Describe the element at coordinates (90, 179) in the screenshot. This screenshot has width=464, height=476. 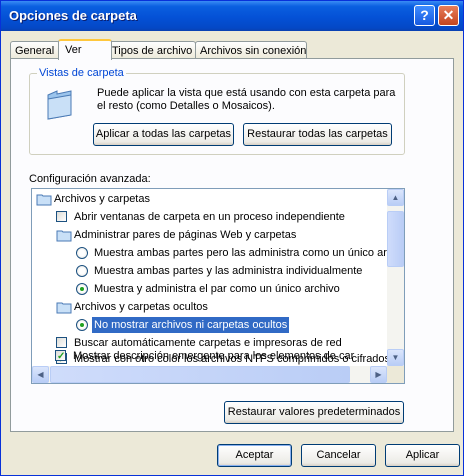
I see `advanced-settings-label: Configuración avanzada:` at that location.